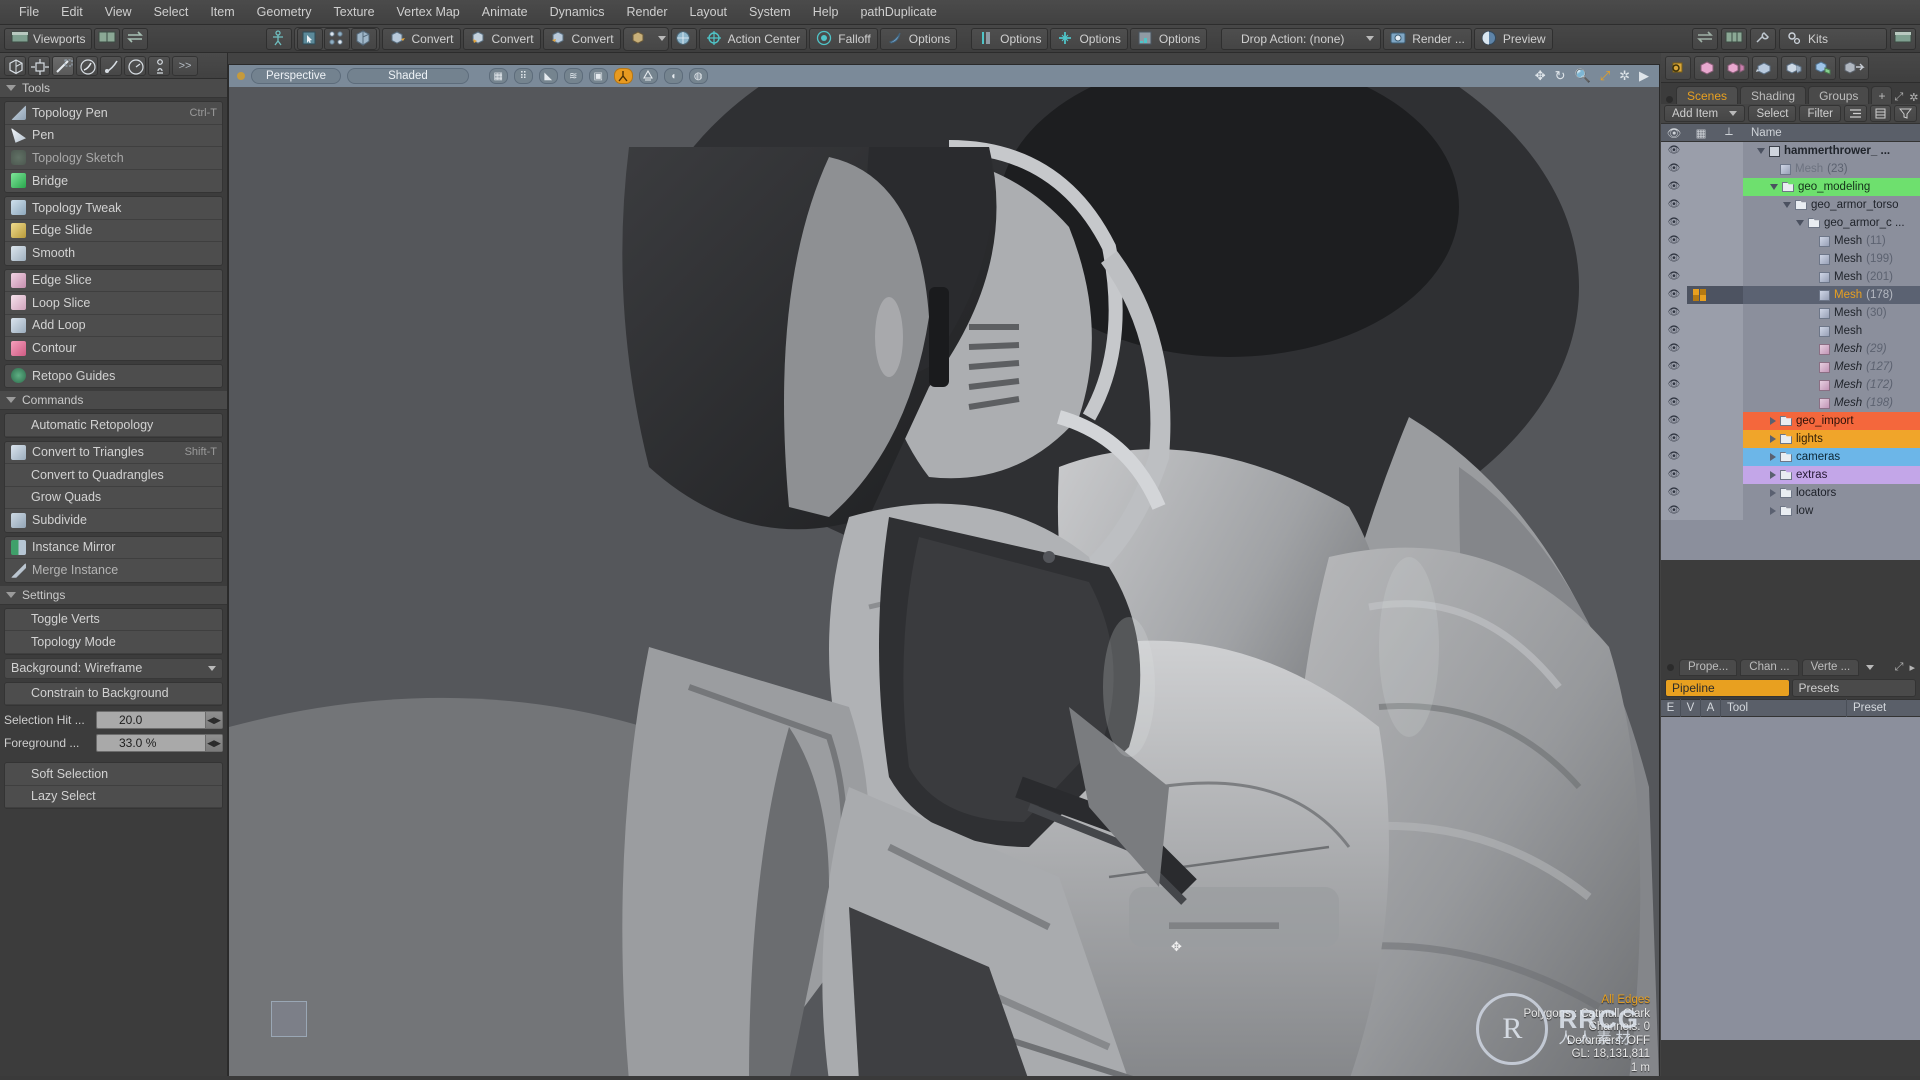  Describe the element at coordinates (1773, 95) in the screenshot. I see `tab-shading: Shading` at that location.